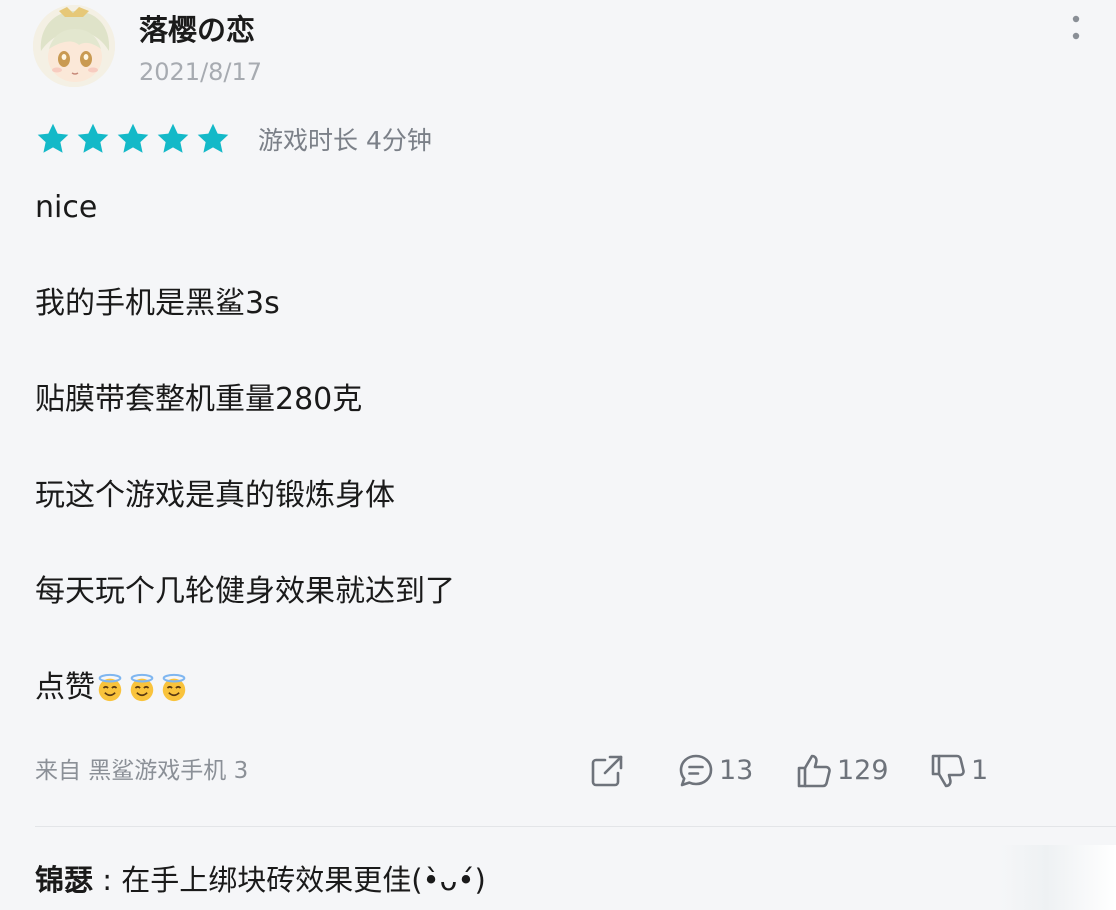  I want to click on reply-author: 锦瑟, so click(64, 880).